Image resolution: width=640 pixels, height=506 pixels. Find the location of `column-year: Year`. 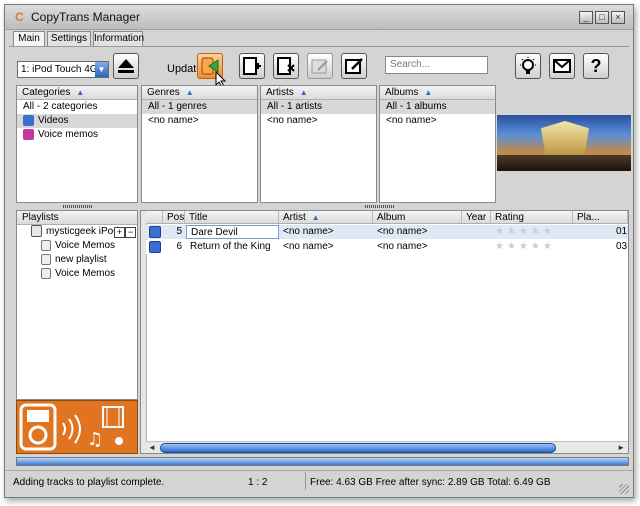

column-year: Year is located at coordinates (476, 217).